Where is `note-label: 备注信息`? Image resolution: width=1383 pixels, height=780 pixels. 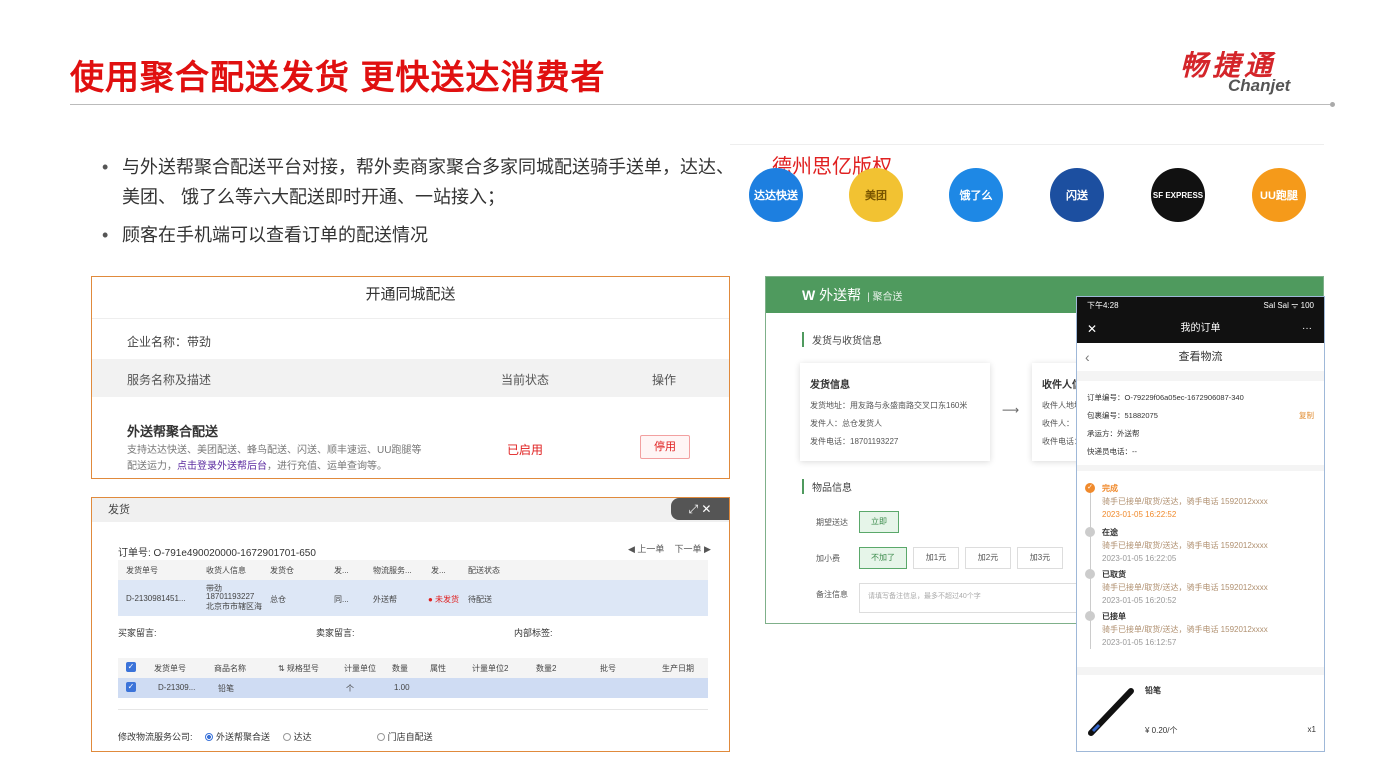 note-label: 备注信息 is located at coordinates (832, 594).